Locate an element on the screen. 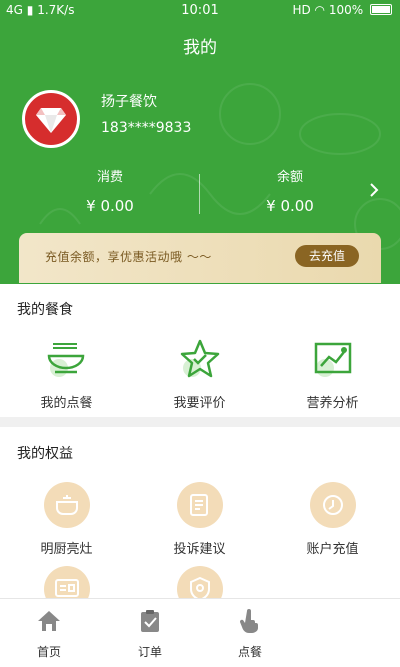 This screenshot has width=400, height=667. battery-icon is located at coordinates (381, 9).